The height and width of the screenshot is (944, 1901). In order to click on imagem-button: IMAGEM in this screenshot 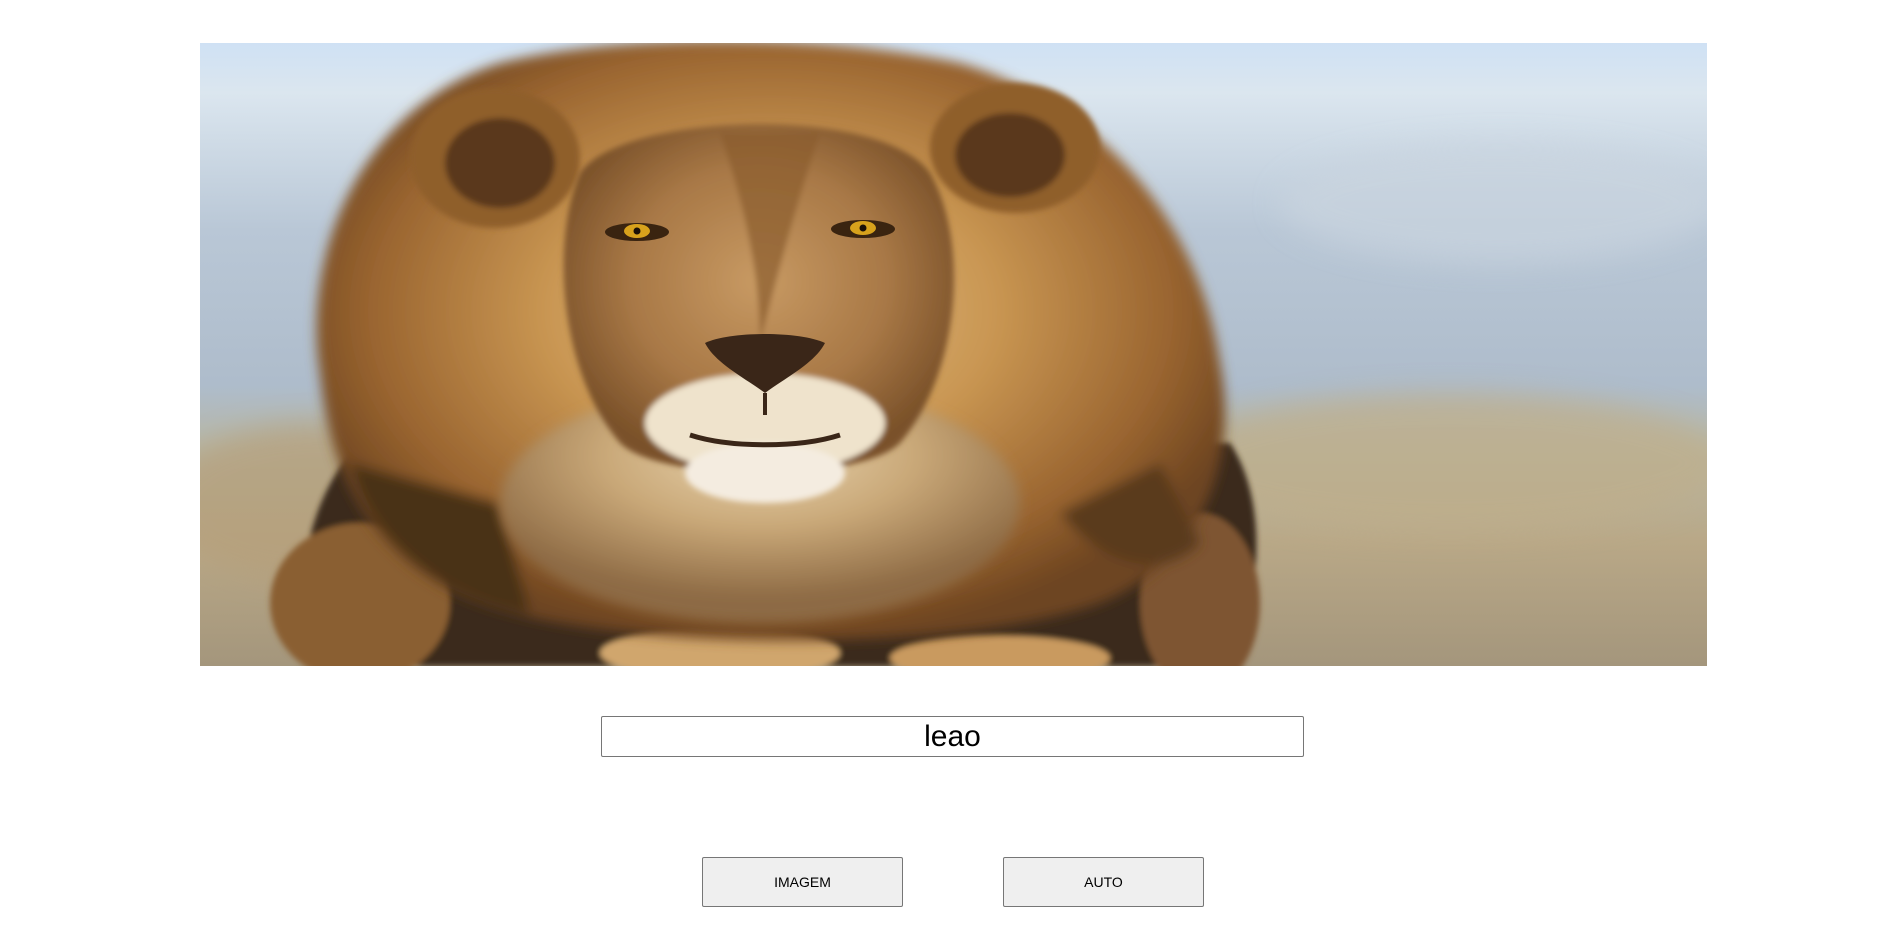, I will do `click(802, 882)`.